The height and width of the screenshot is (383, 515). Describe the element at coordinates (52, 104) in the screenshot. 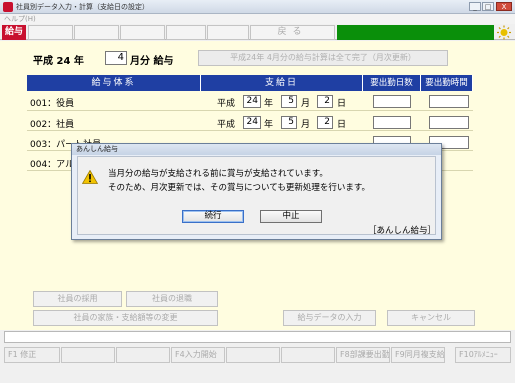

I see `row-name: 001：役員` at that location.